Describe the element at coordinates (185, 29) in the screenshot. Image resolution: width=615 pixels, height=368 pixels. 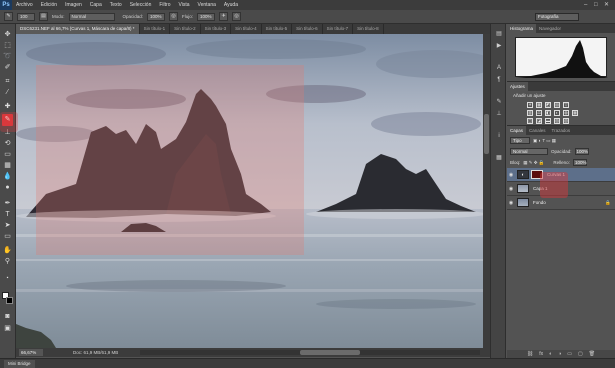
I see `tab-untitled-2: Sin título-2` at that location.